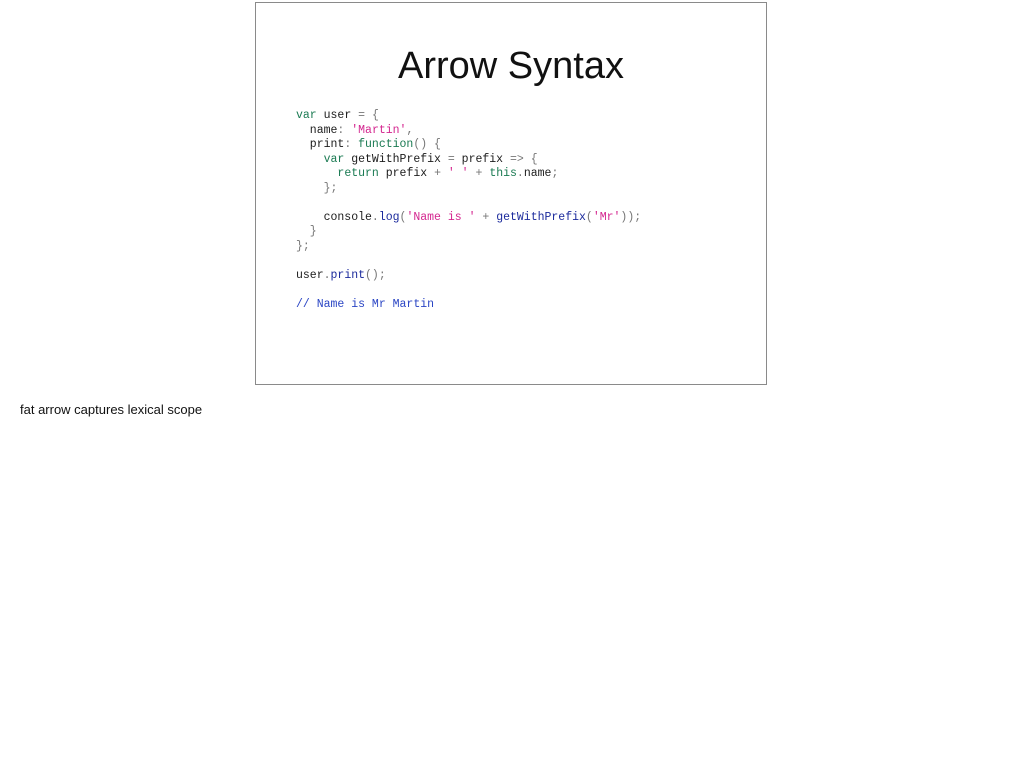  I want to click on code-line: var getWithPrefix = prefix => {, so click(468, 160).